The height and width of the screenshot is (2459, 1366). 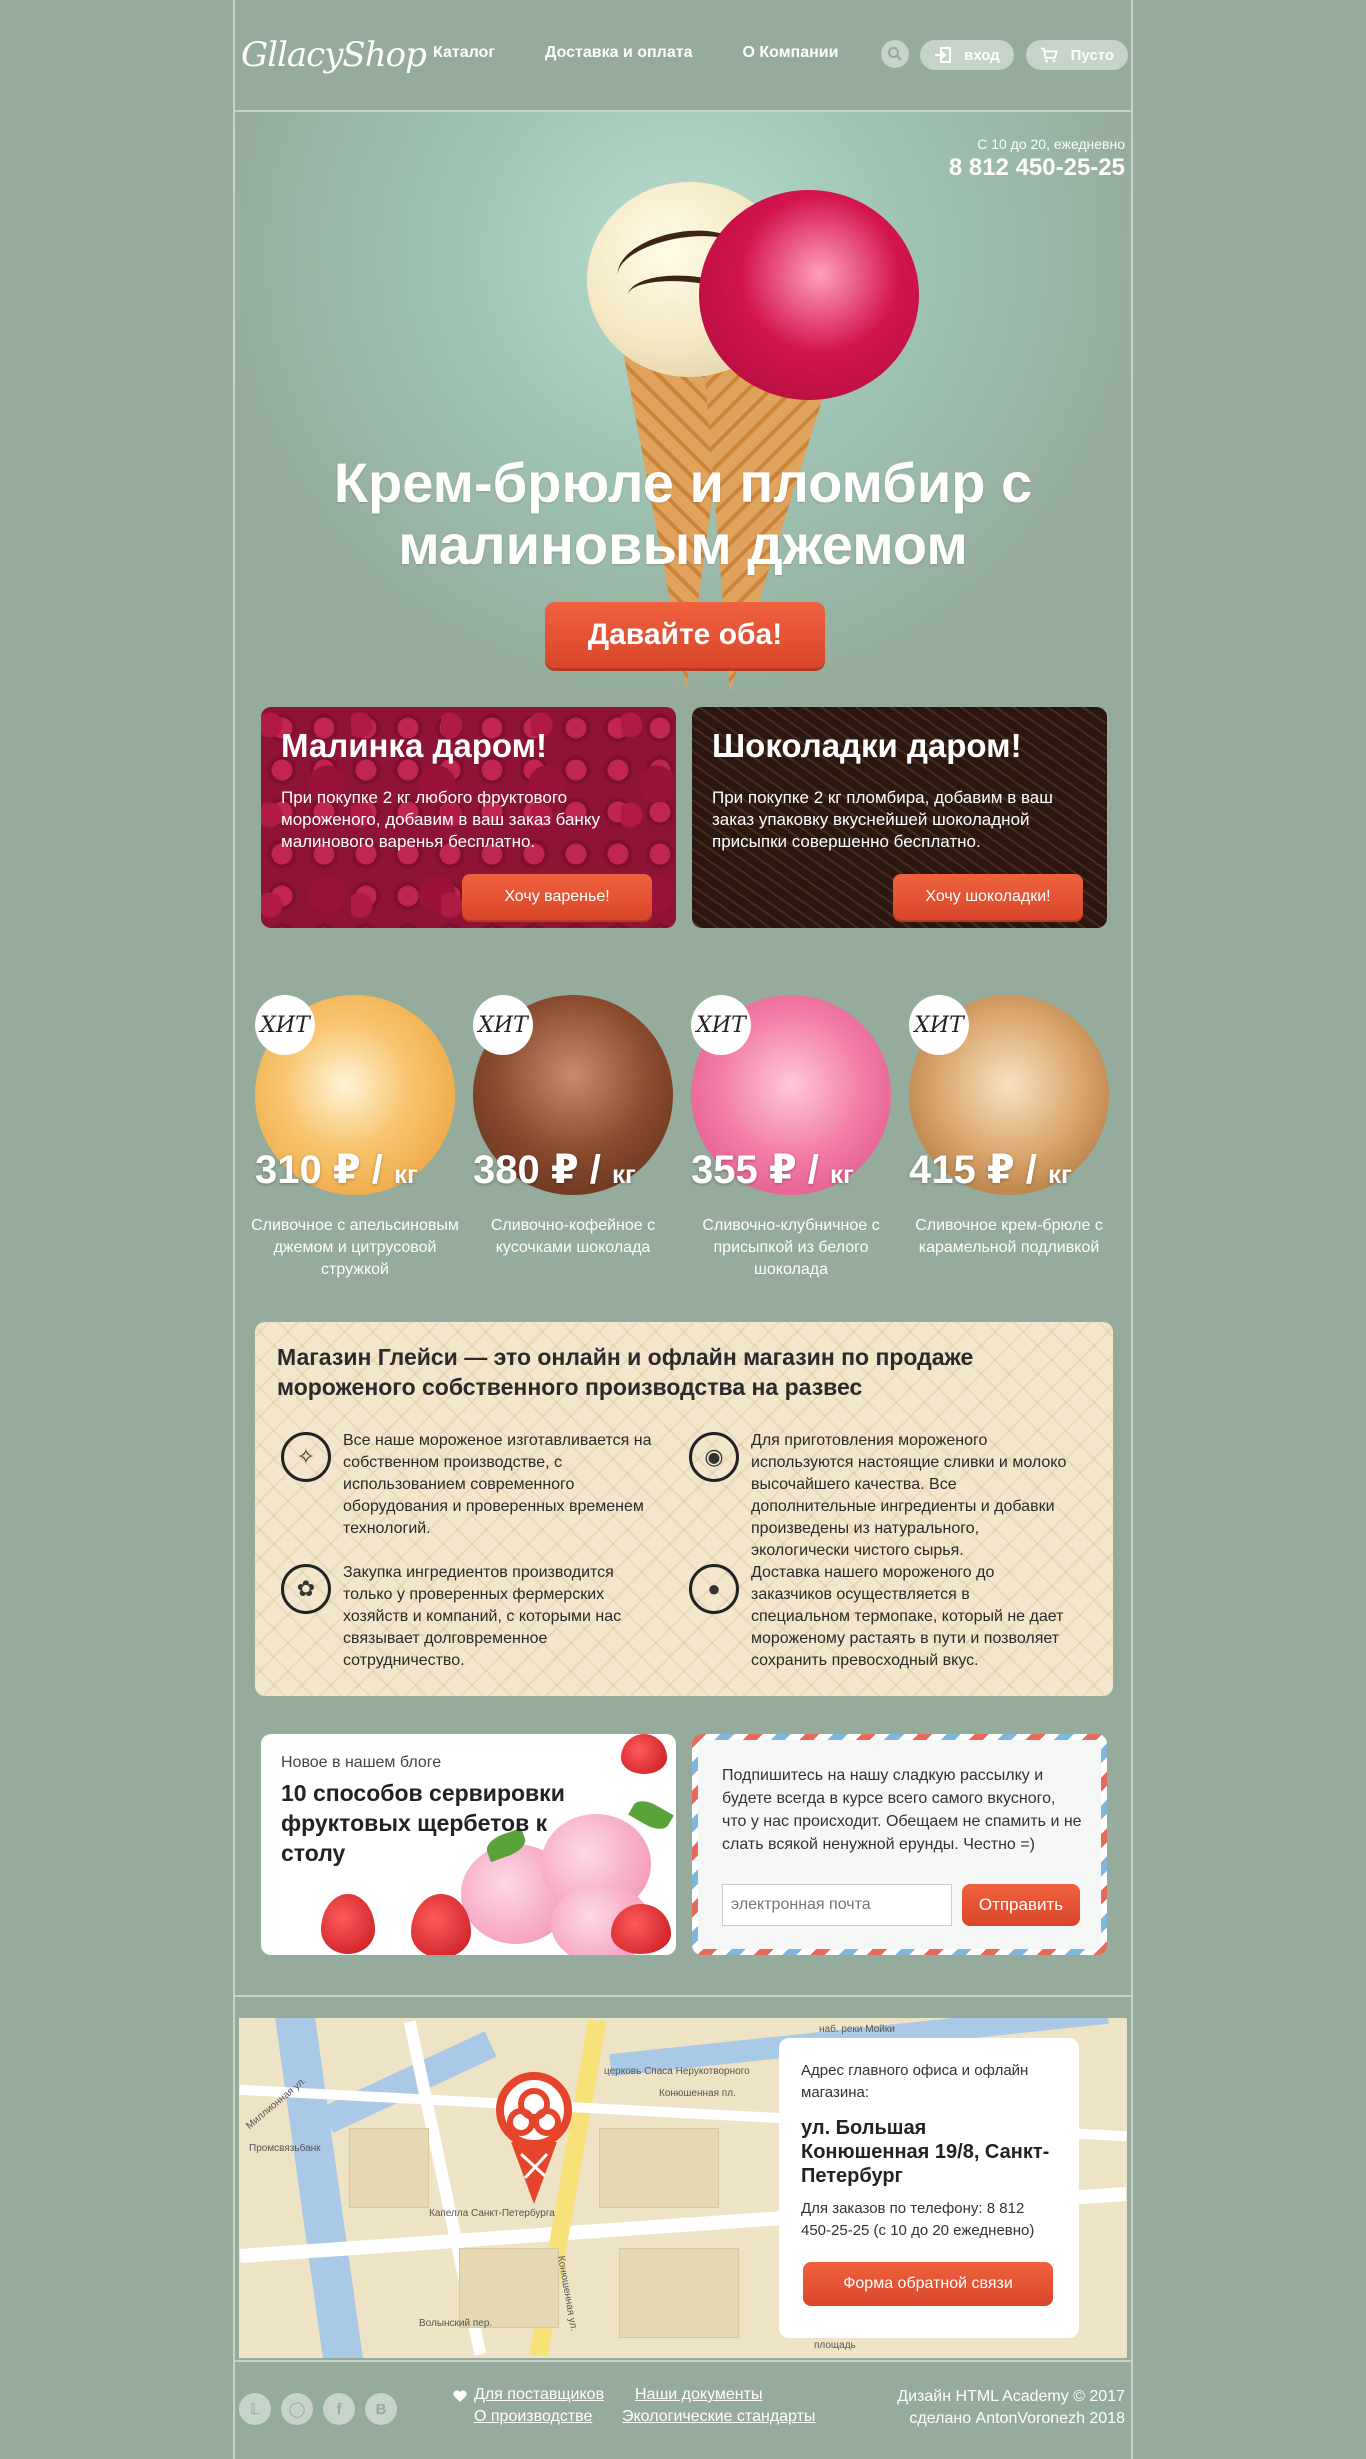 What do you see at coordinates (539, 2395) in the screenshot?
I see `suppliers-link: Для поставщиков` at bounding box center [539, 2395].